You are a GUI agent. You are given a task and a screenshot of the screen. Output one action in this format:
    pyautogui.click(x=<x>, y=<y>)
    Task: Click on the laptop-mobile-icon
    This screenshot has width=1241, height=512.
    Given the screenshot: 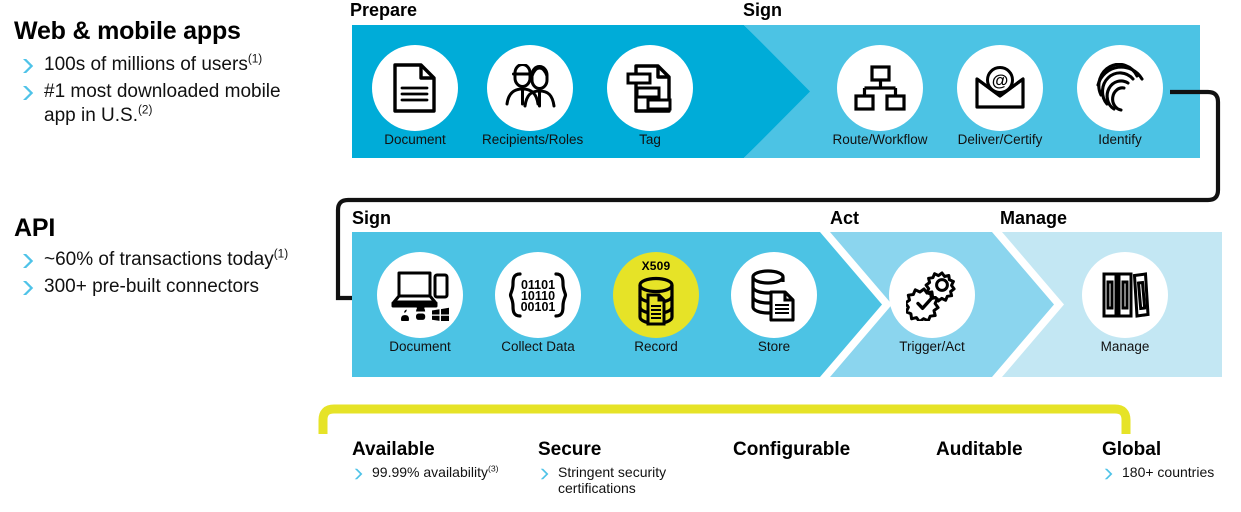 What is the action you would take?
    pyautogui.click(x=420, y=296)
    